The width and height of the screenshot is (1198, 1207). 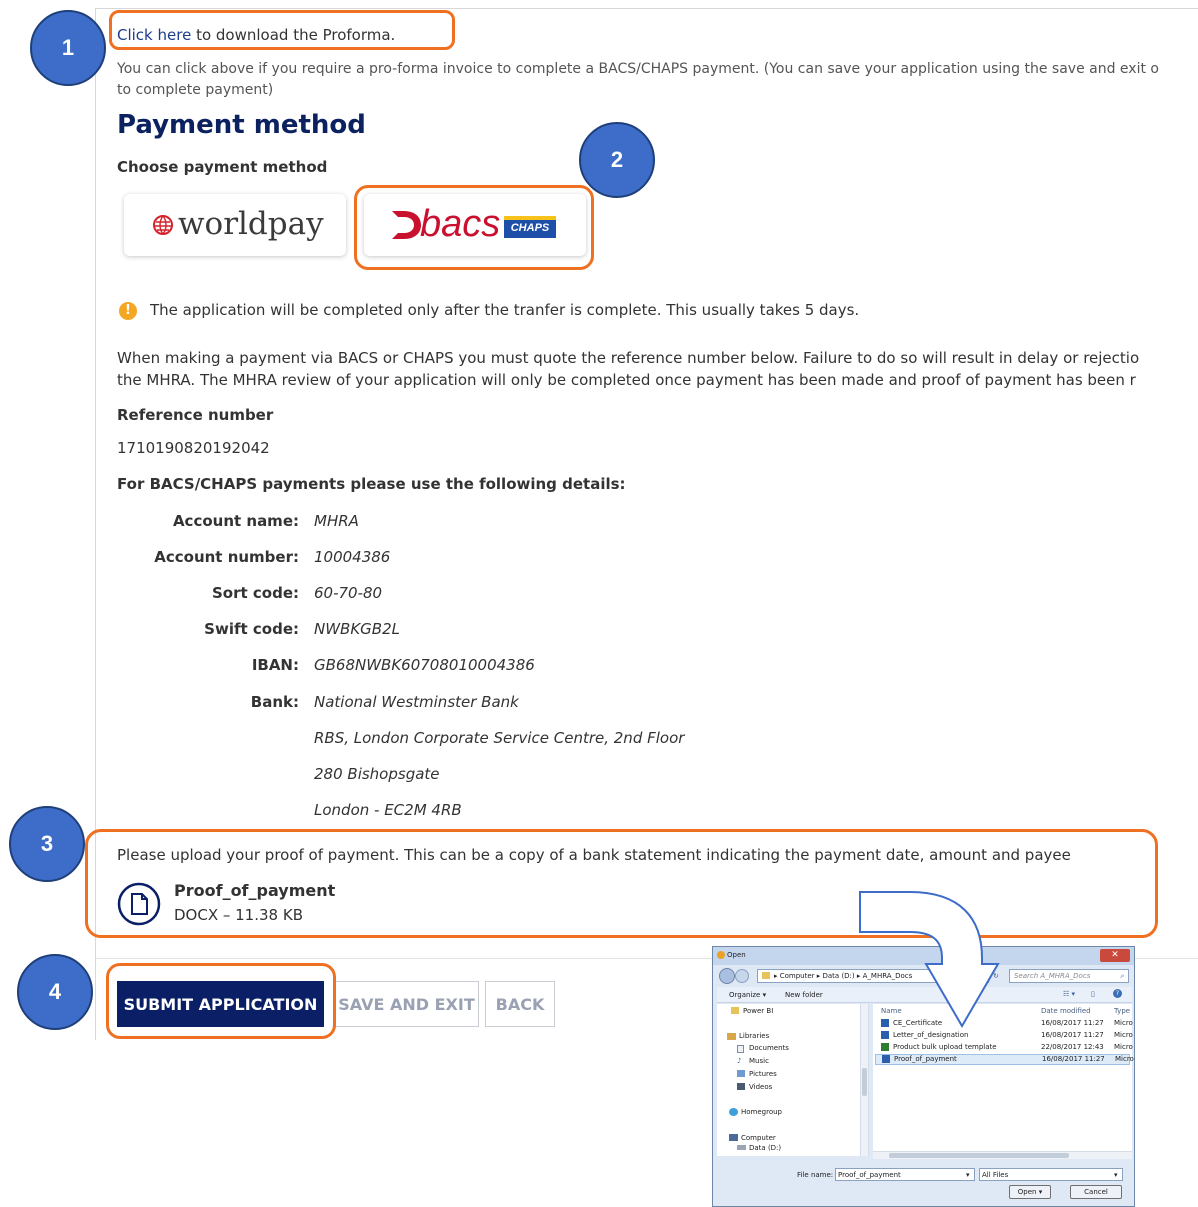 I want to click on choose-payment-label: Choose payment method, so click(x=222, y=167).